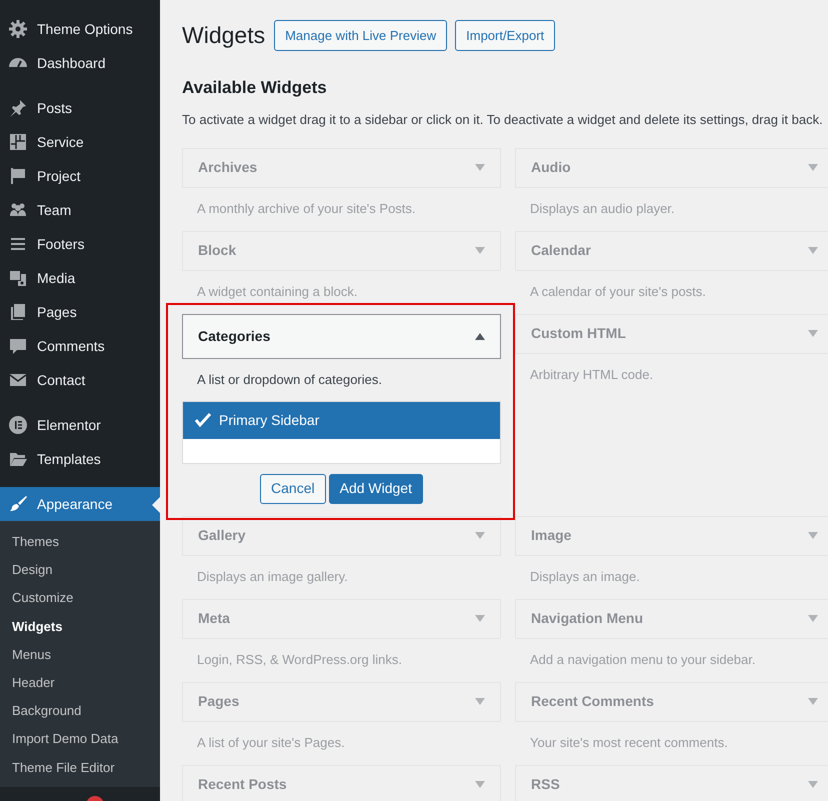 This screenshot has height=801, width=828. Describe the element at coordinates (80, 542) in the screenshot. I see `submenu-item: Themes` at that location.